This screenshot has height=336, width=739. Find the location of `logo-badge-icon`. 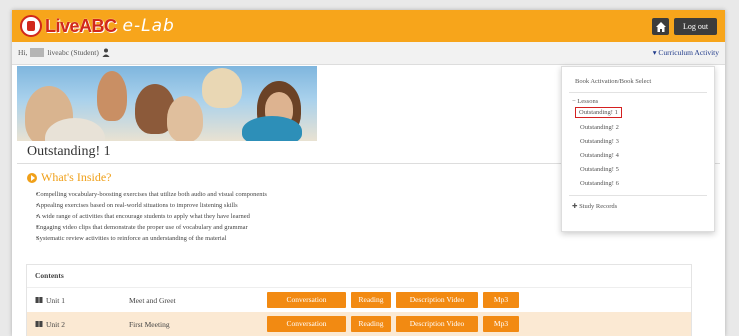

logo-badge-icon is located at coordinates (31, 26).